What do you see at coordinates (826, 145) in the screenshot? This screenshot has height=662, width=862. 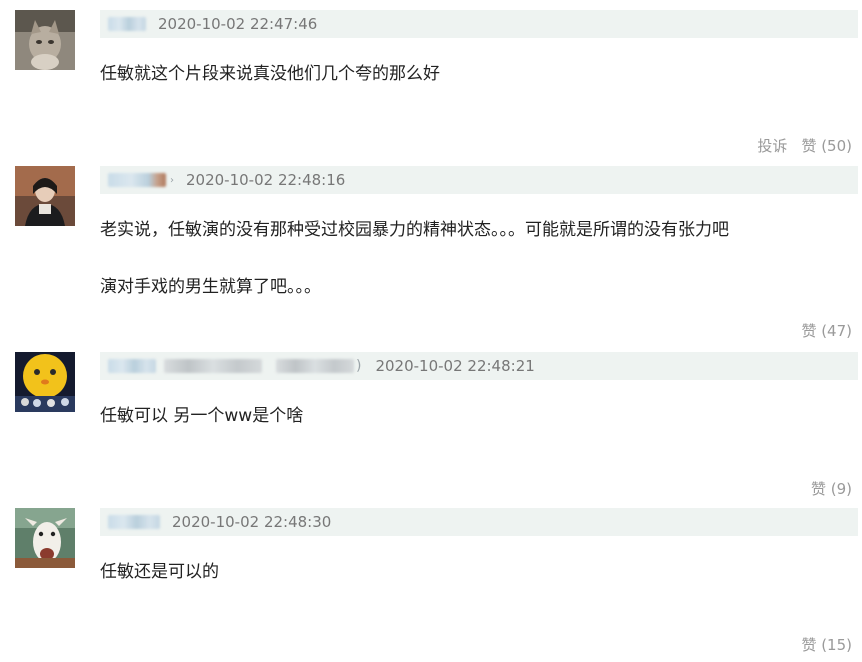 I see `like-button: 赞 (50)` at bounding box center [826, 145].